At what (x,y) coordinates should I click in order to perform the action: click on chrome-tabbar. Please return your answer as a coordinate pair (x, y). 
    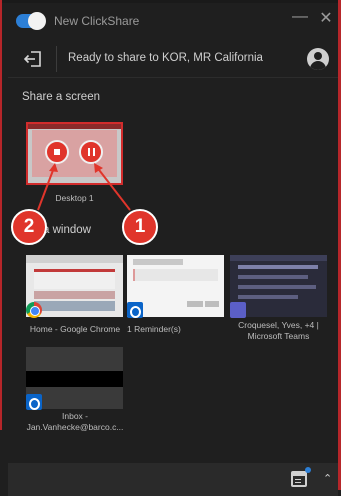
    Looking at the image, I should click on (74, 259).